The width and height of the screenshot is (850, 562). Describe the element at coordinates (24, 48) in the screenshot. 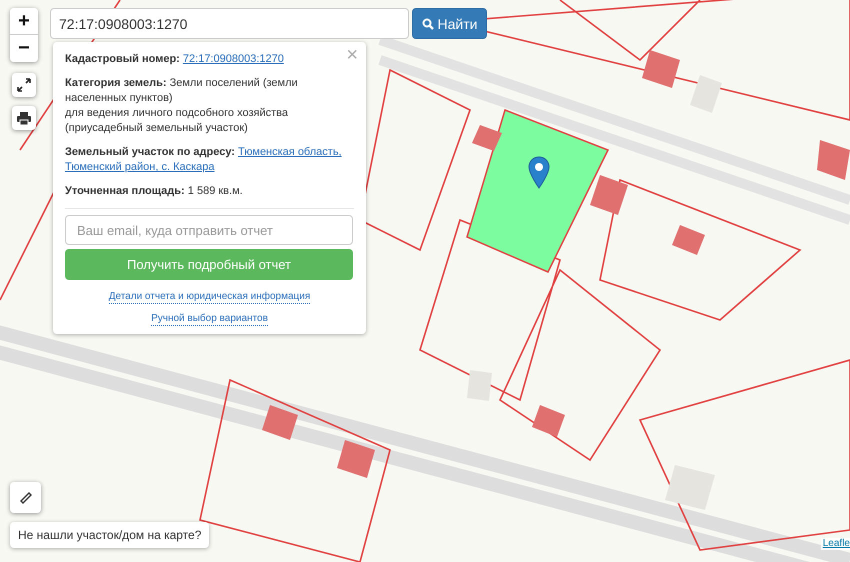

I see `zoom-out-button: −` at that location.